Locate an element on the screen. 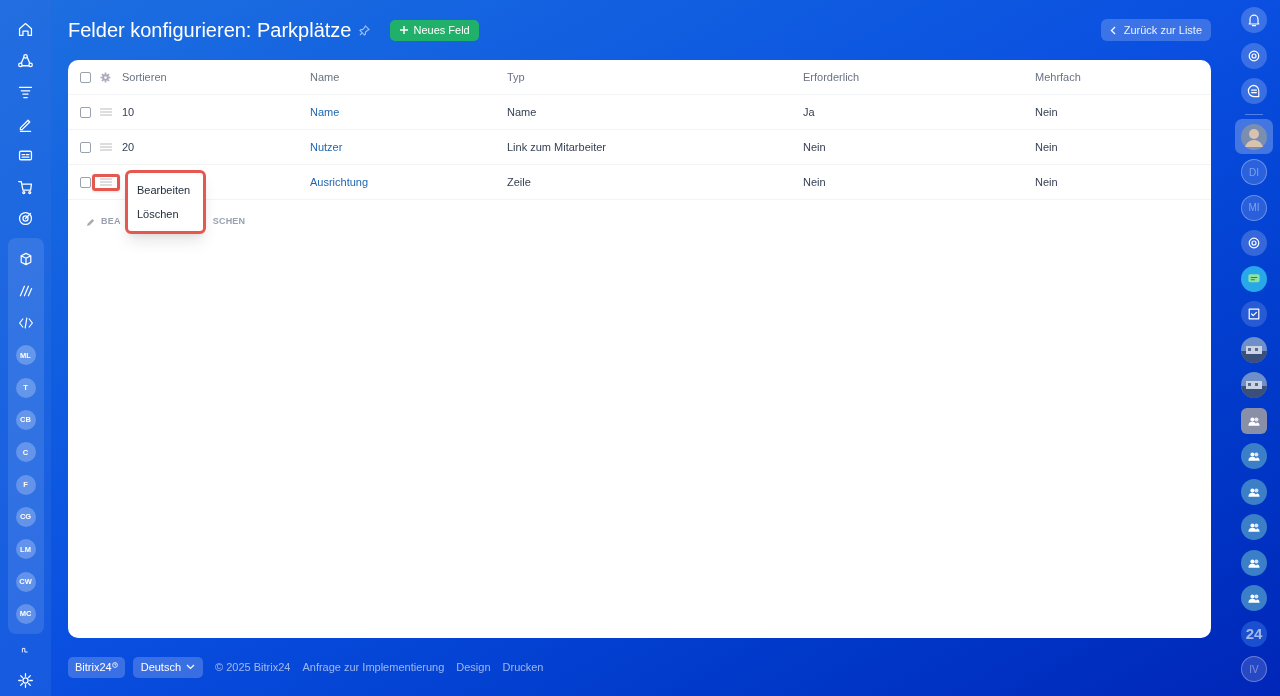  user-avatar is located at coordinates (1254, 137).